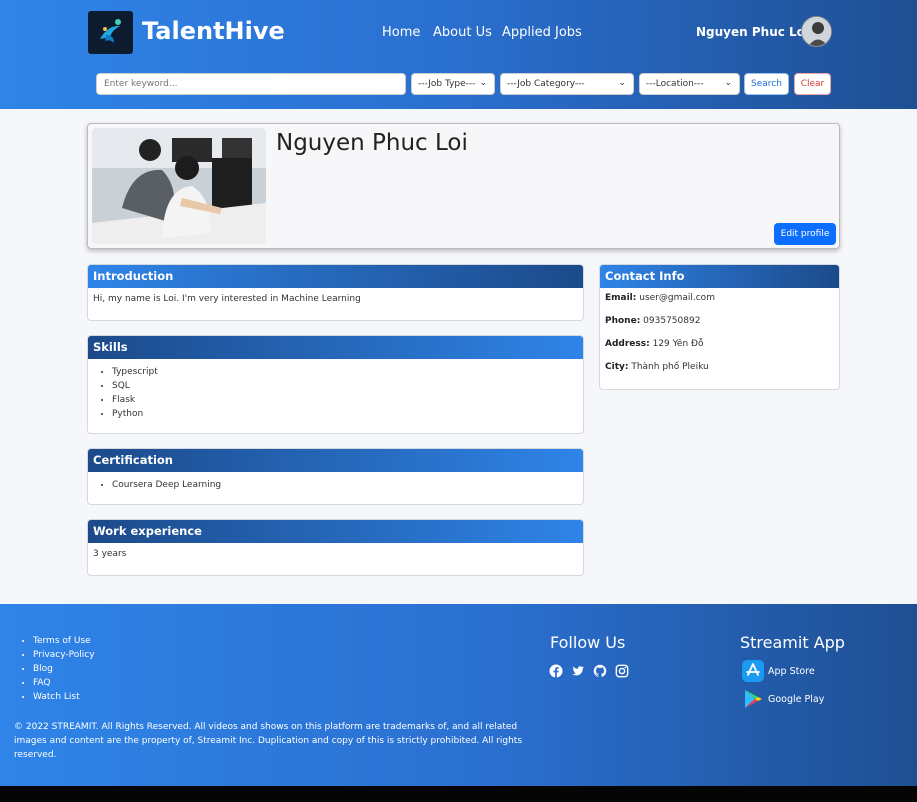 This screenshot has height=802, width=917. I want to click on facebook-icon, so click(556, 670).